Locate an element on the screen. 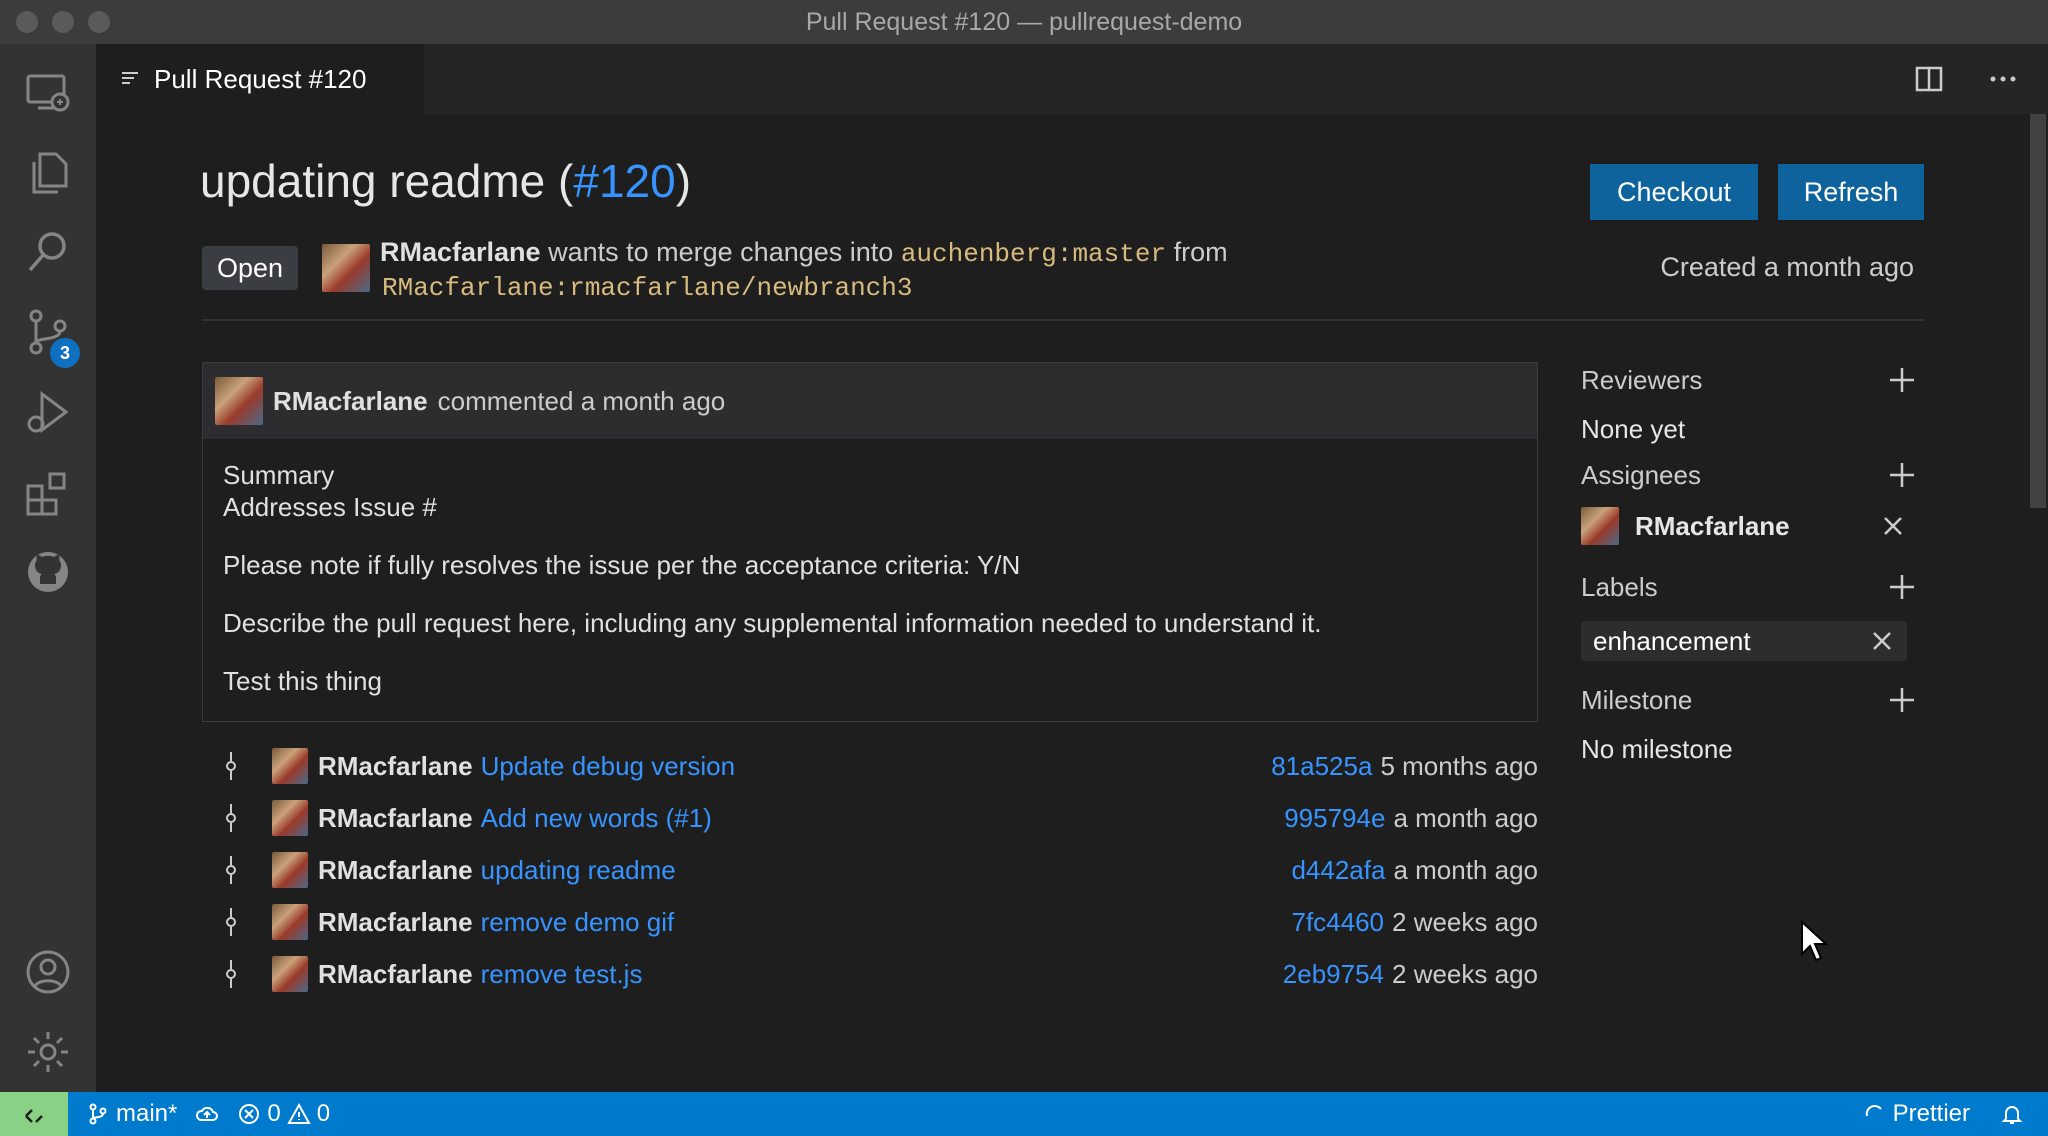 Image resolution: width=2048 pixels, height=1136 pixels. merge-text: wants to merge changes into is located at coordinates (721, 252).